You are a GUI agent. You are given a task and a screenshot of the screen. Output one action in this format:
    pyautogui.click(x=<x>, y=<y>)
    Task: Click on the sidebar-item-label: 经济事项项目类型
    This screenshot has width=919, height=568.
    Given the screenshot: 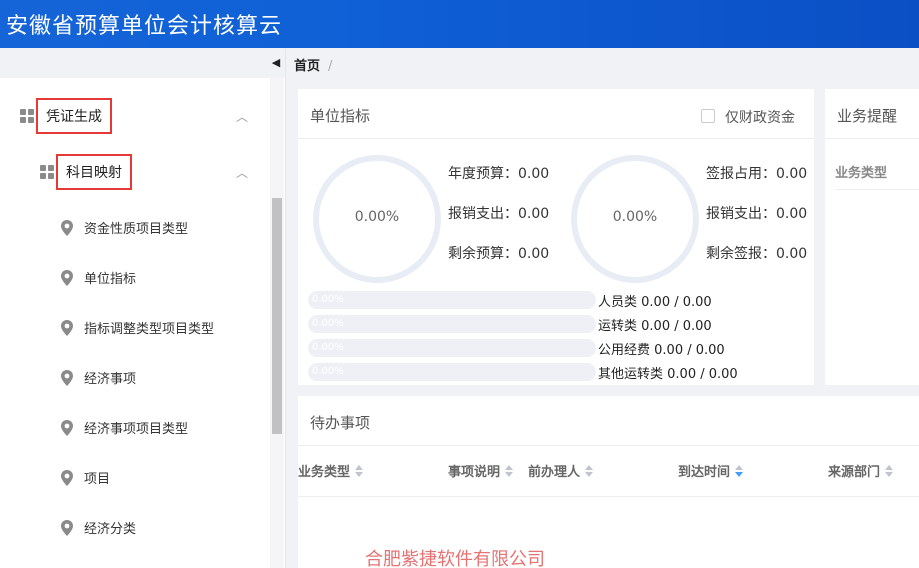 What is the action you would take?
    pyautogui.click(x=136, y=429)
    